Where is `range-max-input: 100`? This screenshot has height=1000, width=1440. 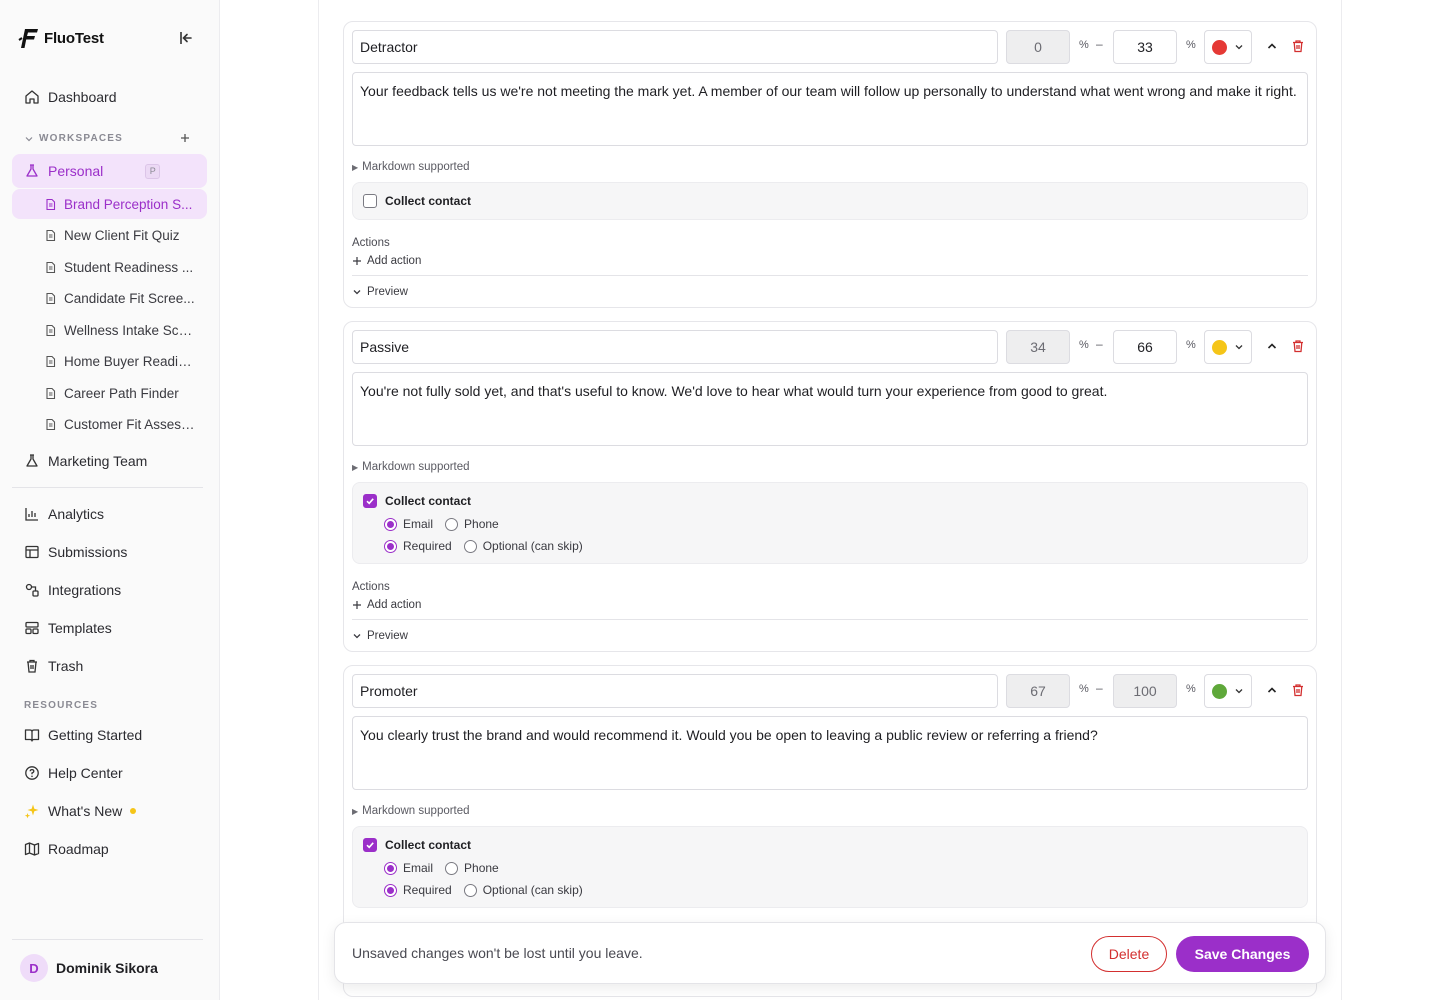 range-max-input: 100 is located at coordinates (1145, 691).